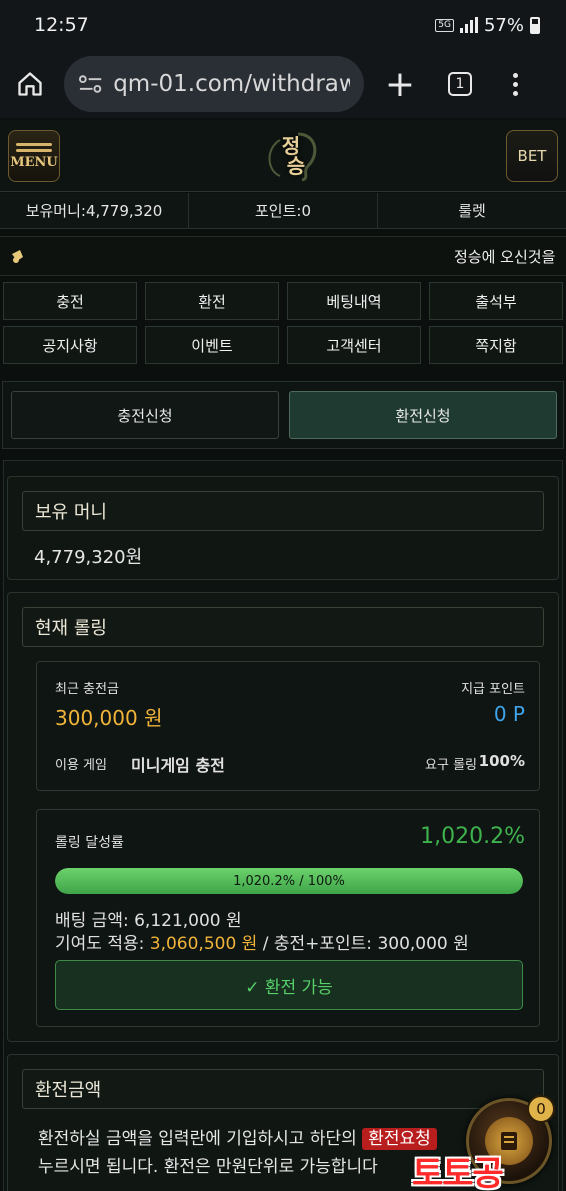 The height and width of the screenshot is (1191, 566). What do you see at coordinates (231, 84) in the screenshot?
I see `url-text: qm-01.com/withdraw` at bounding box center [231, 84].